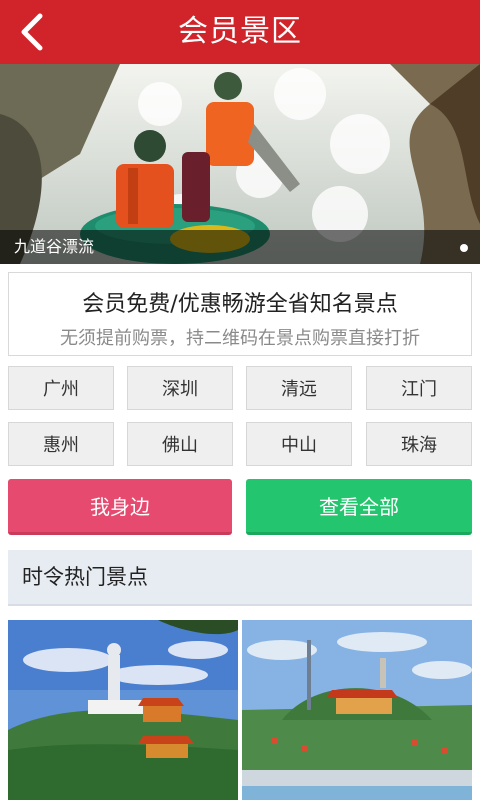  What do you see at coordinates (85, 577) in the screenshot?
I see `section-title: 时令热门景点` at bounding box center [85, 577].